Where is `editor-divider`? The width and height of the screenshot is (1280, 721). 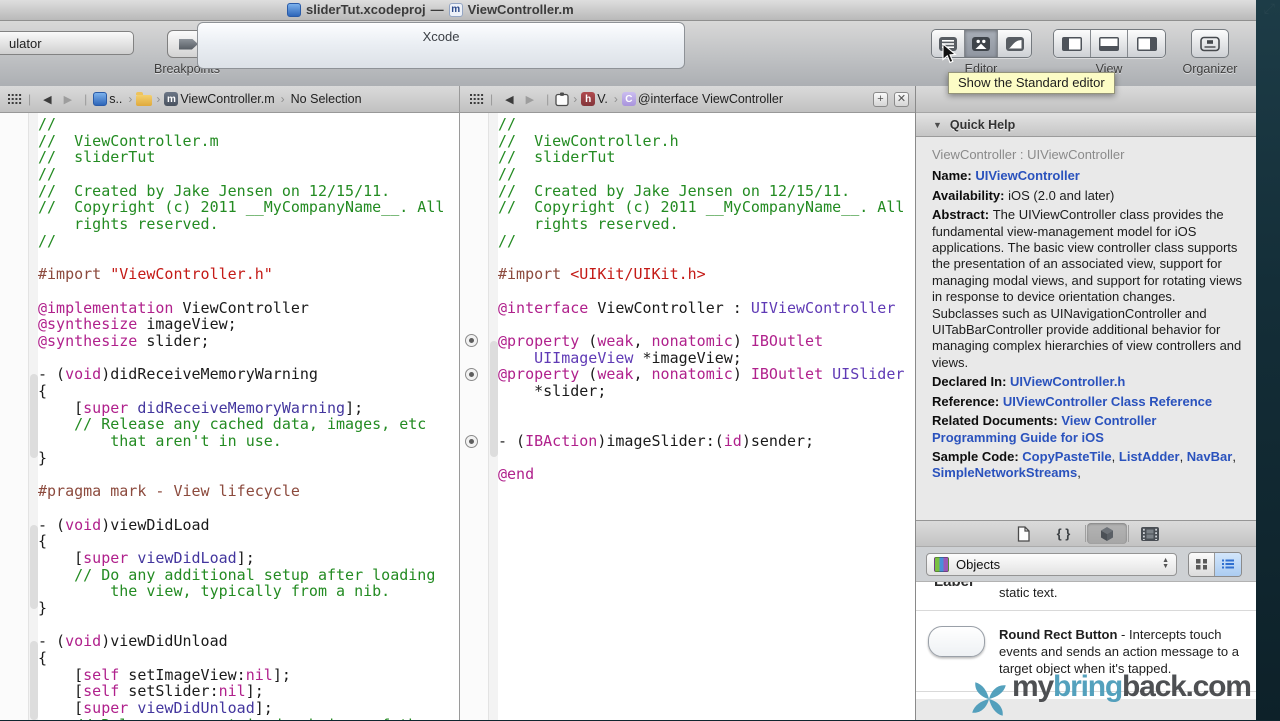 editor-divider is located at coordinates (459, 403).